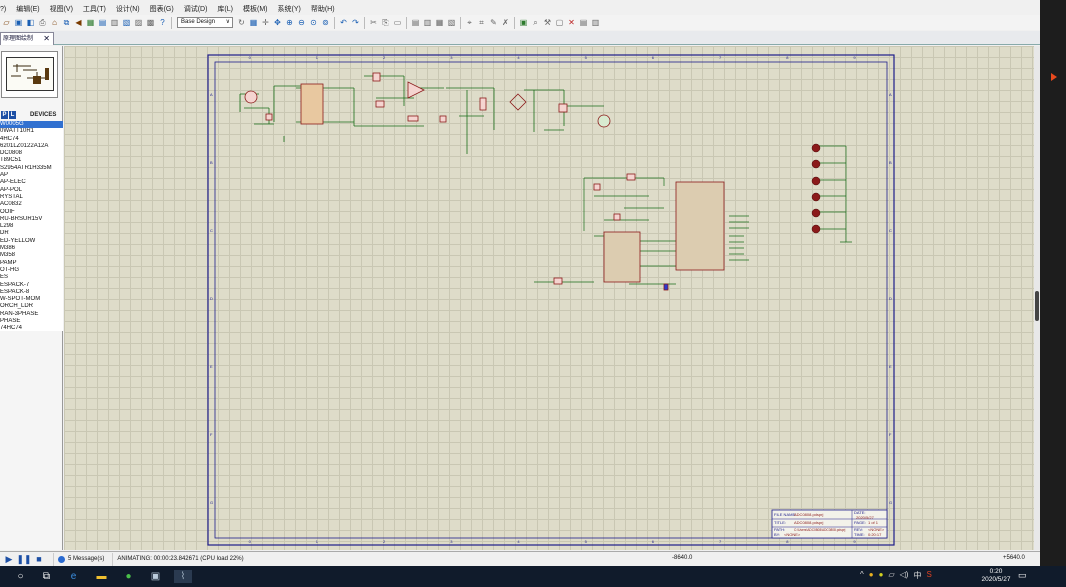 Image resolution: width=1066 pixels, height=587 pixels. What do you see at coordinates (31, 277) in the screenshot?
I see `device-list-item: ES` at bounding box center [31, 277].